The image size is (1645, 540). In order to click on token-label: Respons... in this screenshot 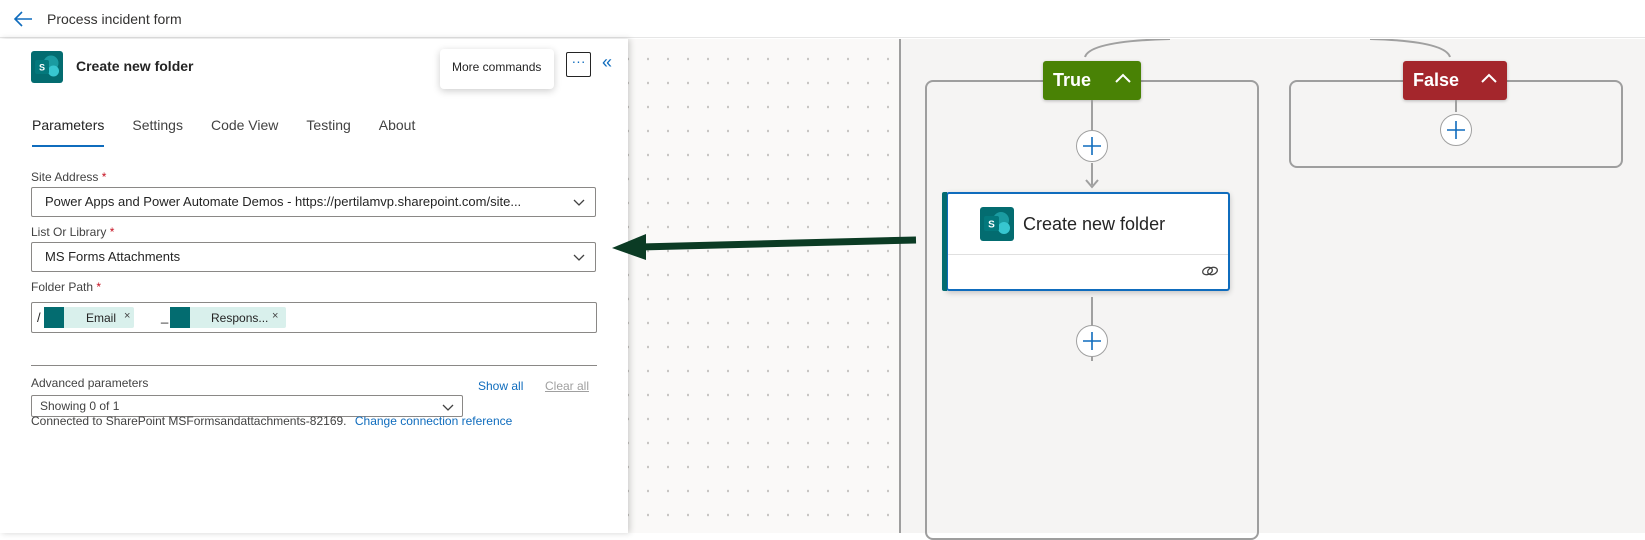, I will do `click(240, 318)`.